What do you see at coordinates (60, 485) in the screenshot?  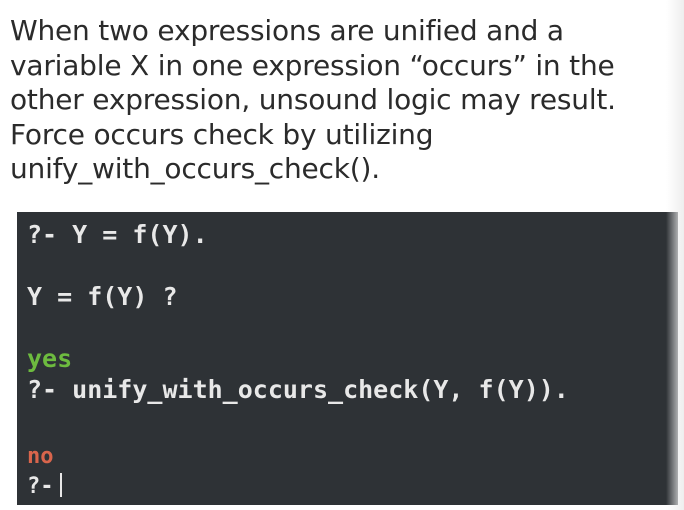 I see `text-cursor` at bounding box center [60, 485].